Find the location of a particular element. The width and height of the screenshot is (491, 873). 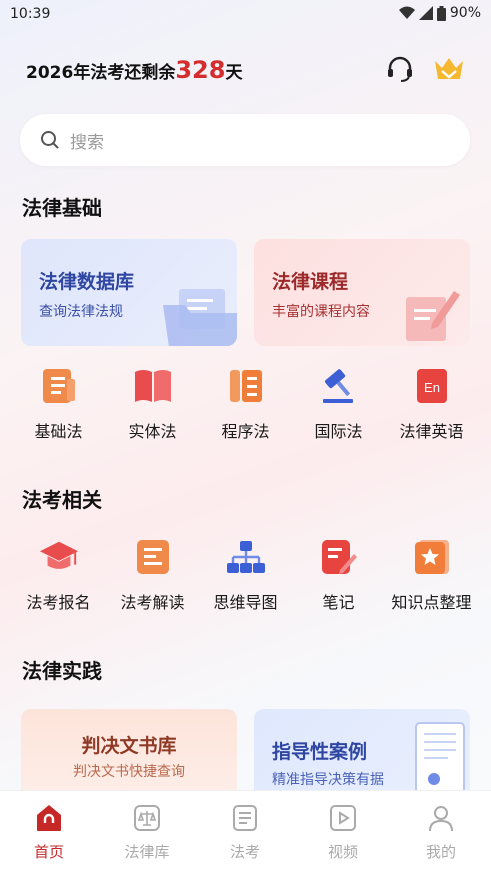

note-pen-icon is located at coordinates (339, 557).